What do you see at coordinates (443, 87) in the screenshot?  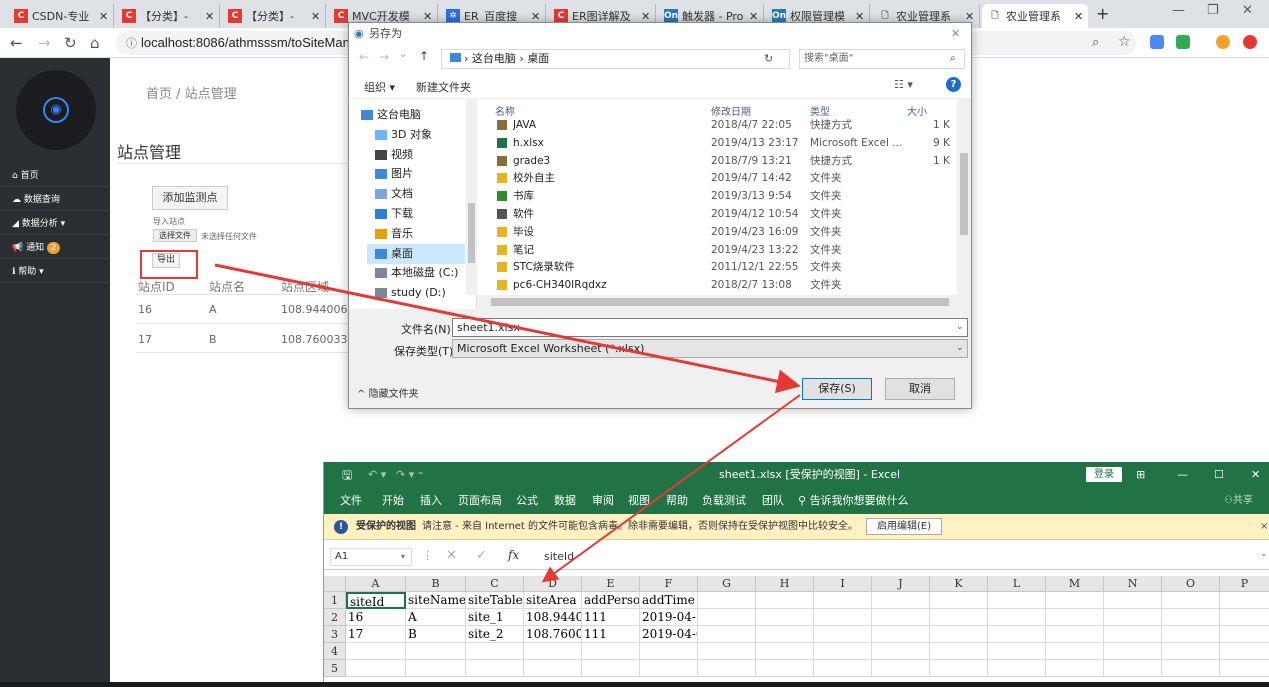 I see `new-folder-button: 新建文件夹` at bounding box center [443, 87].